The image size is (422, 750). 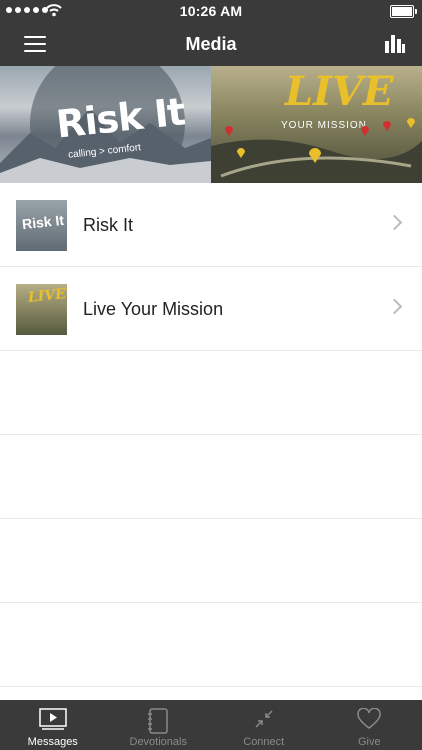 I want to click on notebook-icon, so click(x=158, y=721).